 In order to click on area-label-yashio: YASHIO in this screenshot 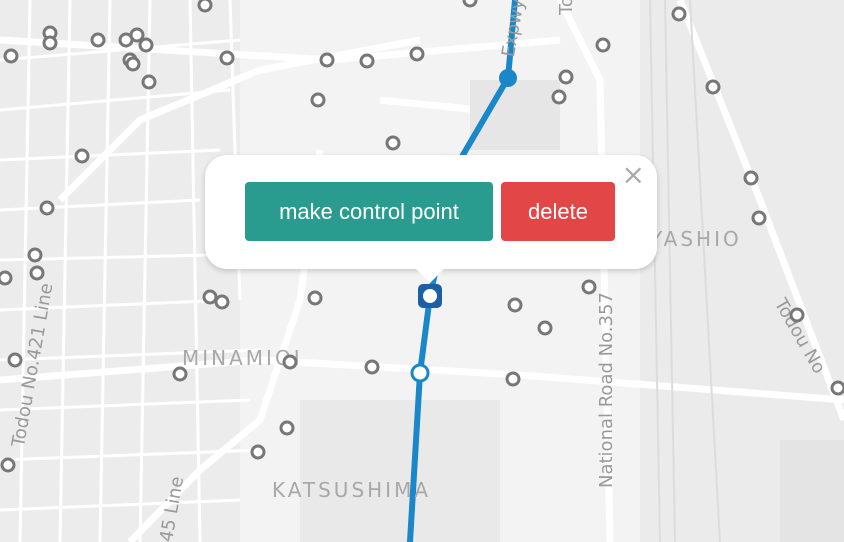, I will do `click(696, 239)`.